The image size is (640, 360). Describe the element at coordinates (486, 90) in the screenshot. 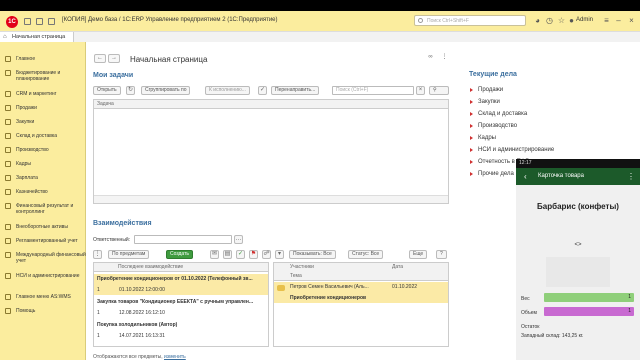

I see `current-item-sales: Продажи` at that location.